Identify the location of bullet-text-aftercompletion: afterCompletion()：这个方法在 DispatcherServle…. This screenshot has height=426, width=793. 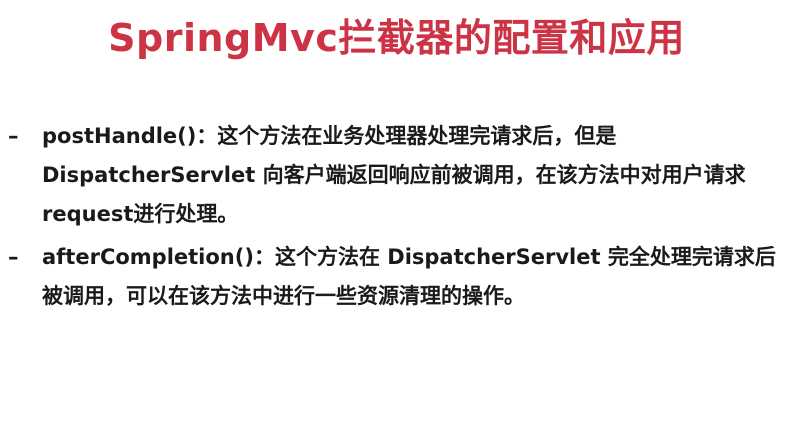
(409, 276).